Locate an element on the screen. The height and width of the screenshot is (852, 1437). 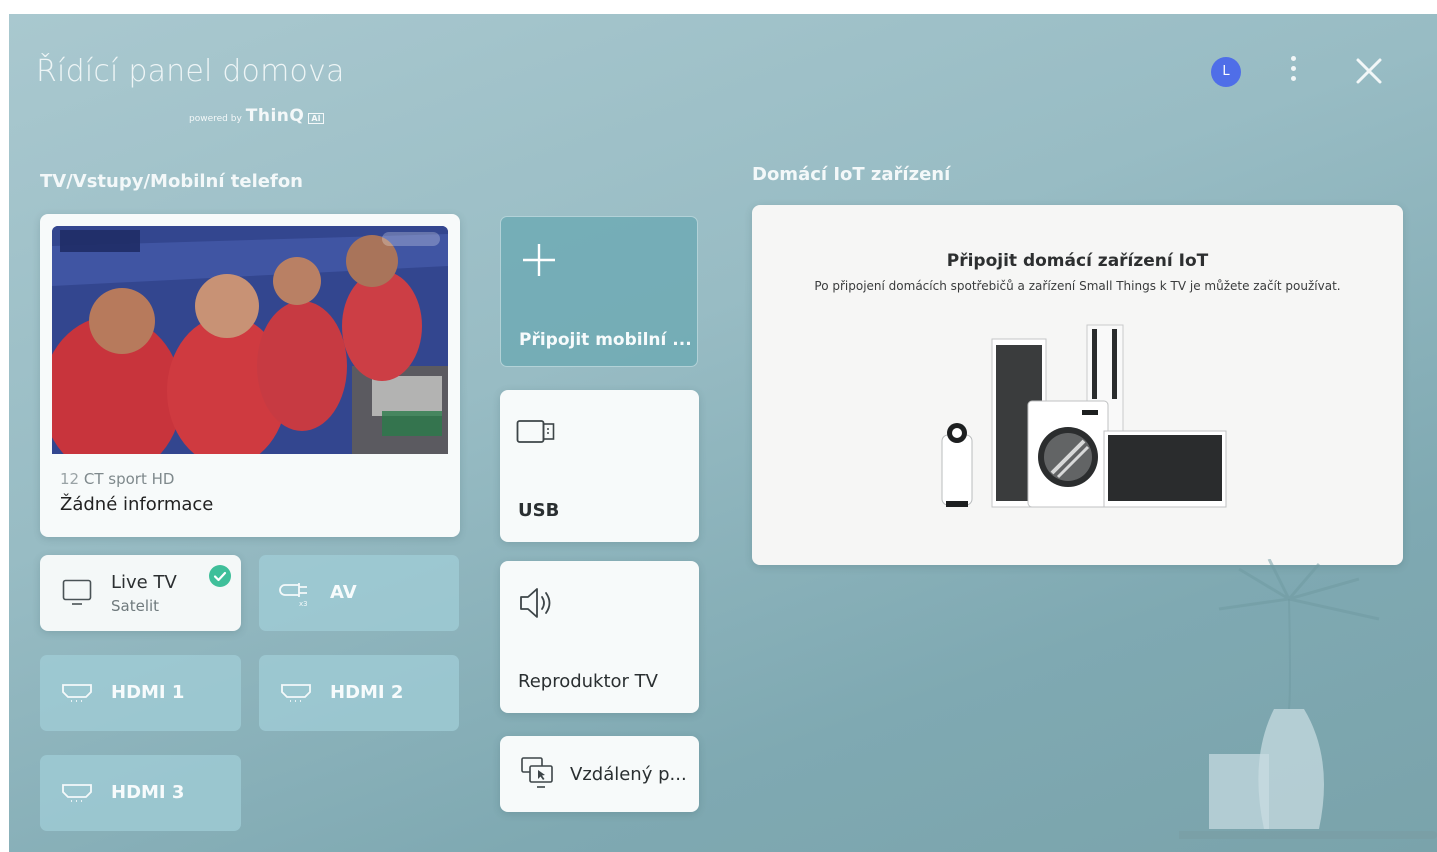
ai-badge: AI is located at coordinates (316, 118).